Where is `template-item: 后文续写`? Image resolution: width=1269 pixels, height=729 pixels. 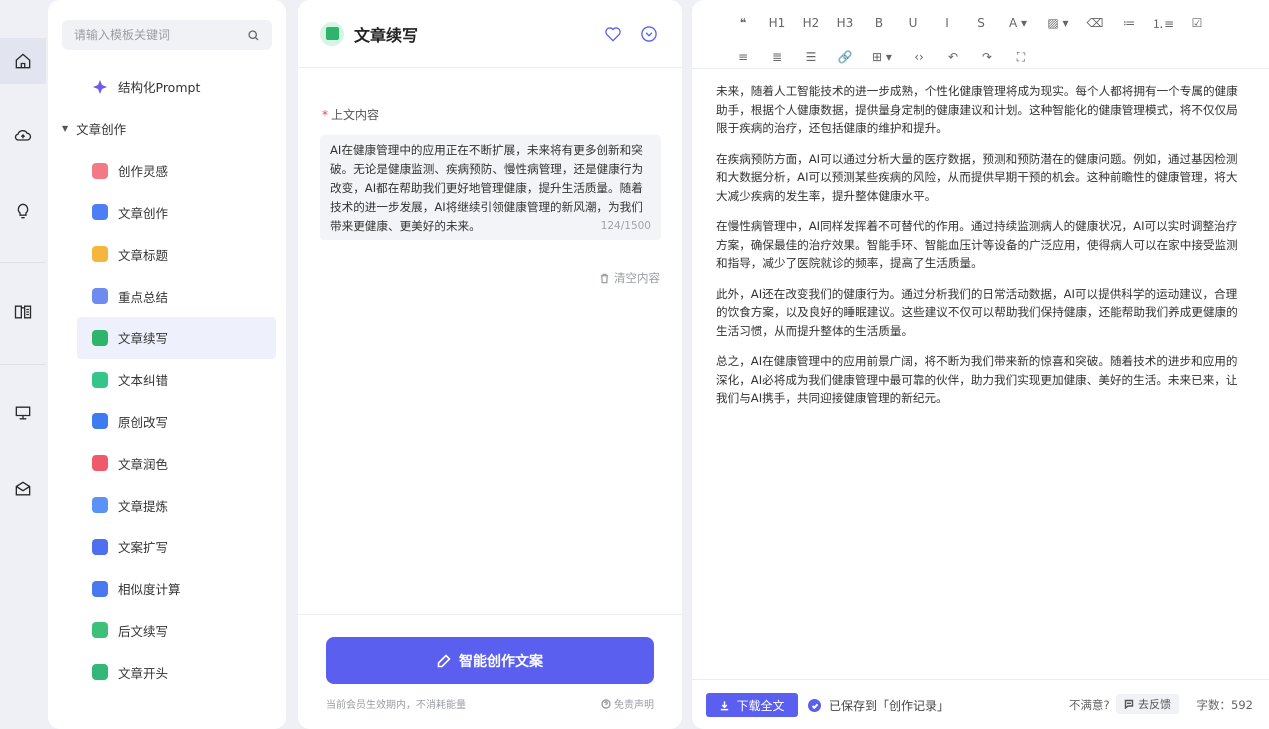
template-item: 后文续写 is located at coordinates (167, 631).